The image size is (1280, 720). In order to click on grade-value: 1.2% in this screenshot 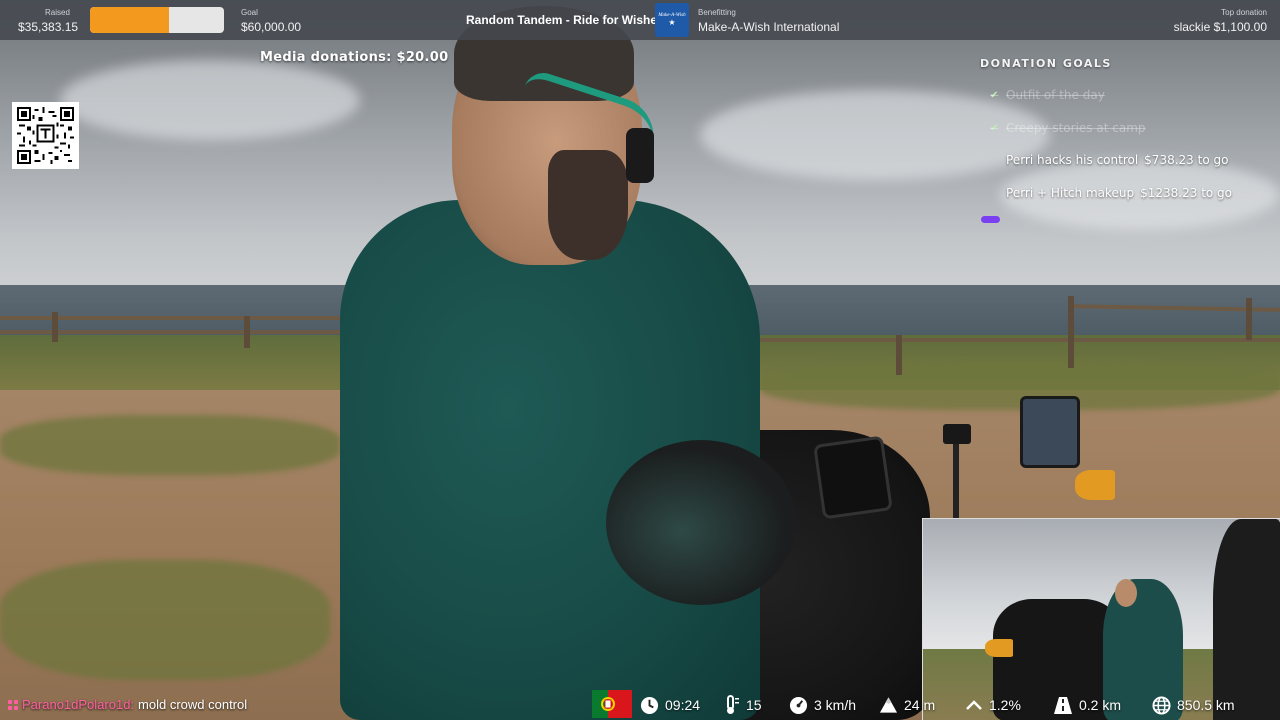, I will do `click(1005, 705)`.